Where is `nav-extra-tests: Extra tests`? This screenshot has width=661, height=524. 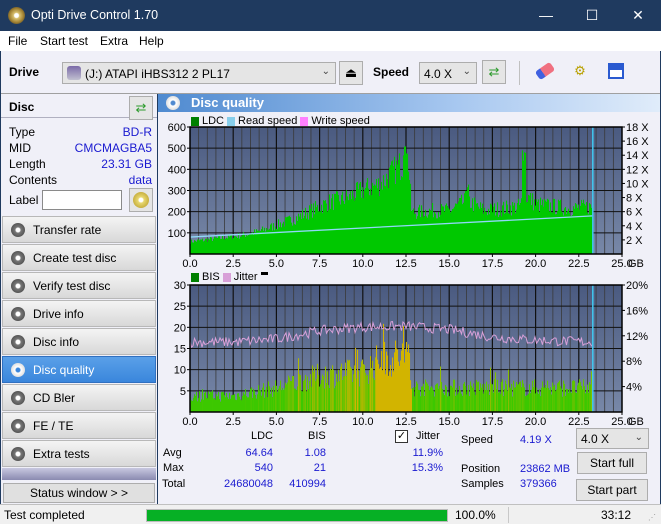
nav-extra-tests: Extra tests is located at coordinates (79, 453).